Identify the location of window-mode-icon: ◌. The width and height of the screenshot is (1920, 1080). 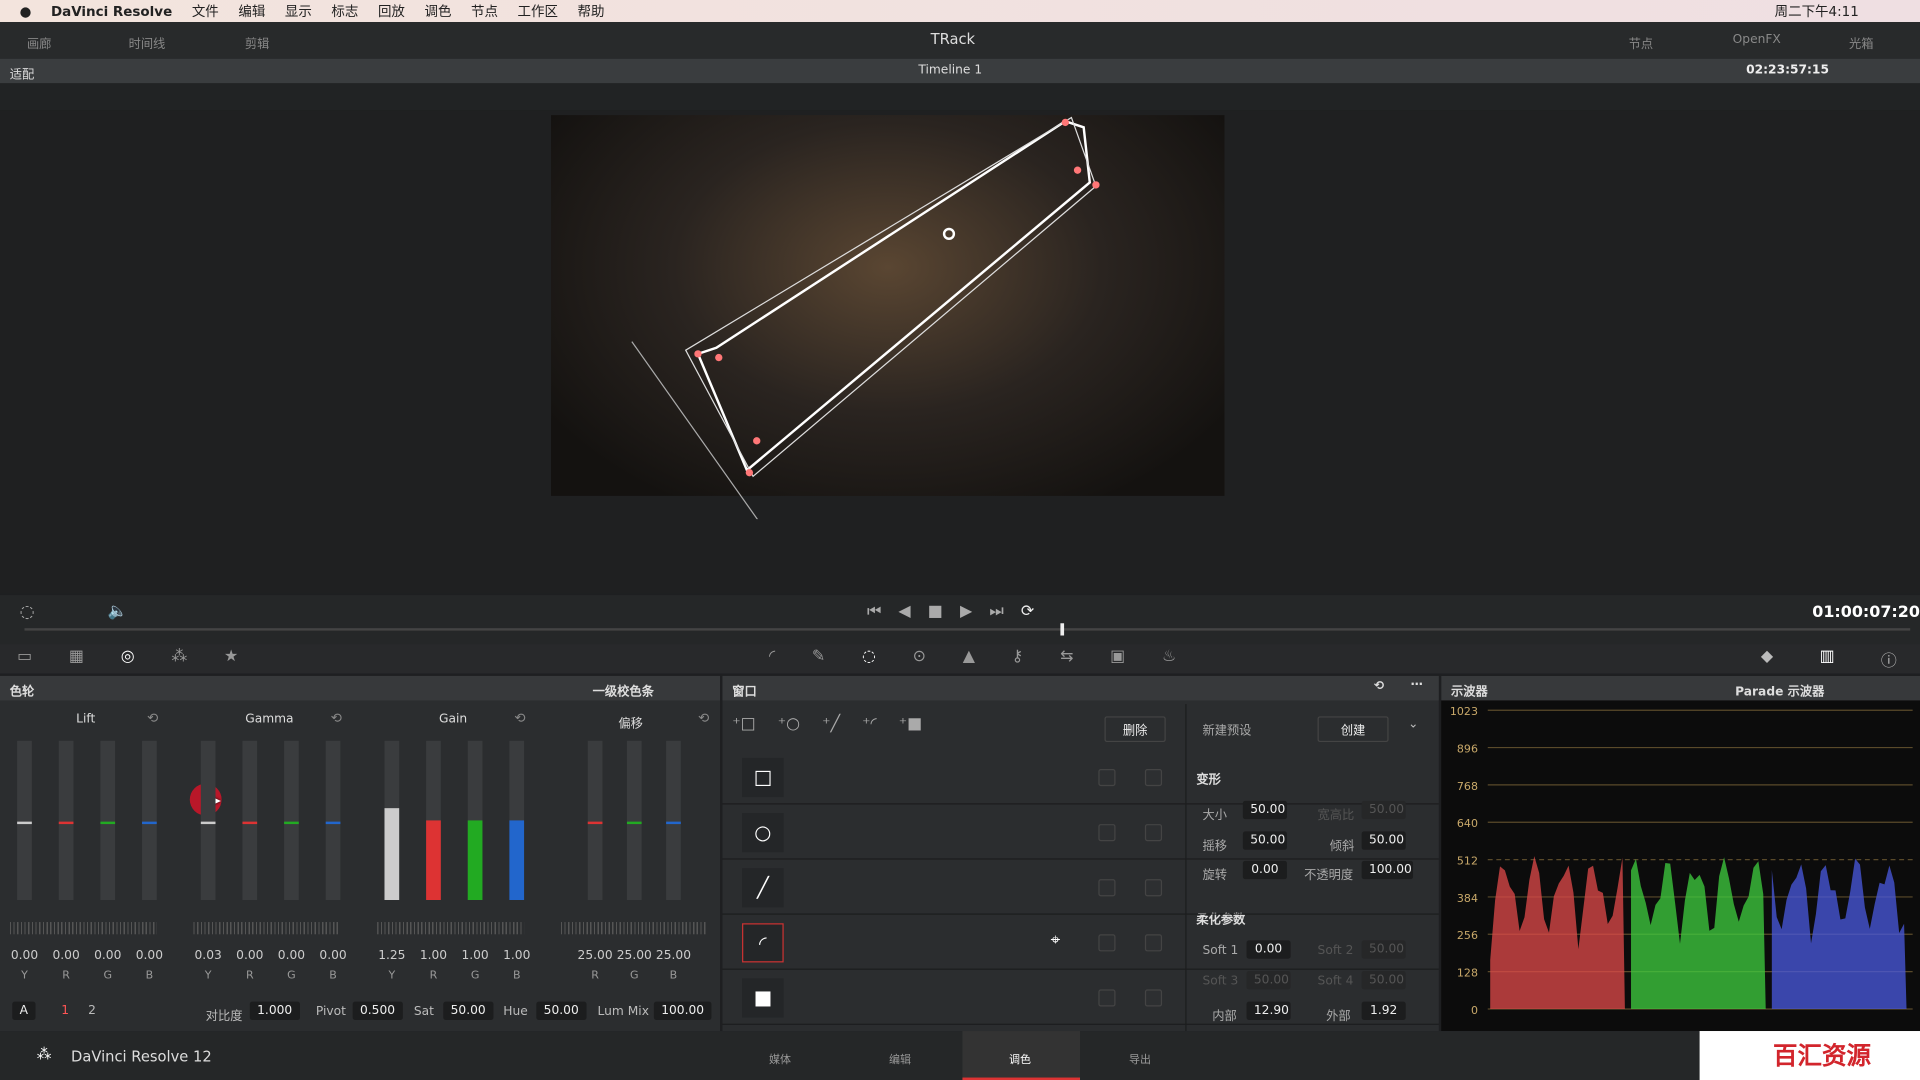
(27, 612).